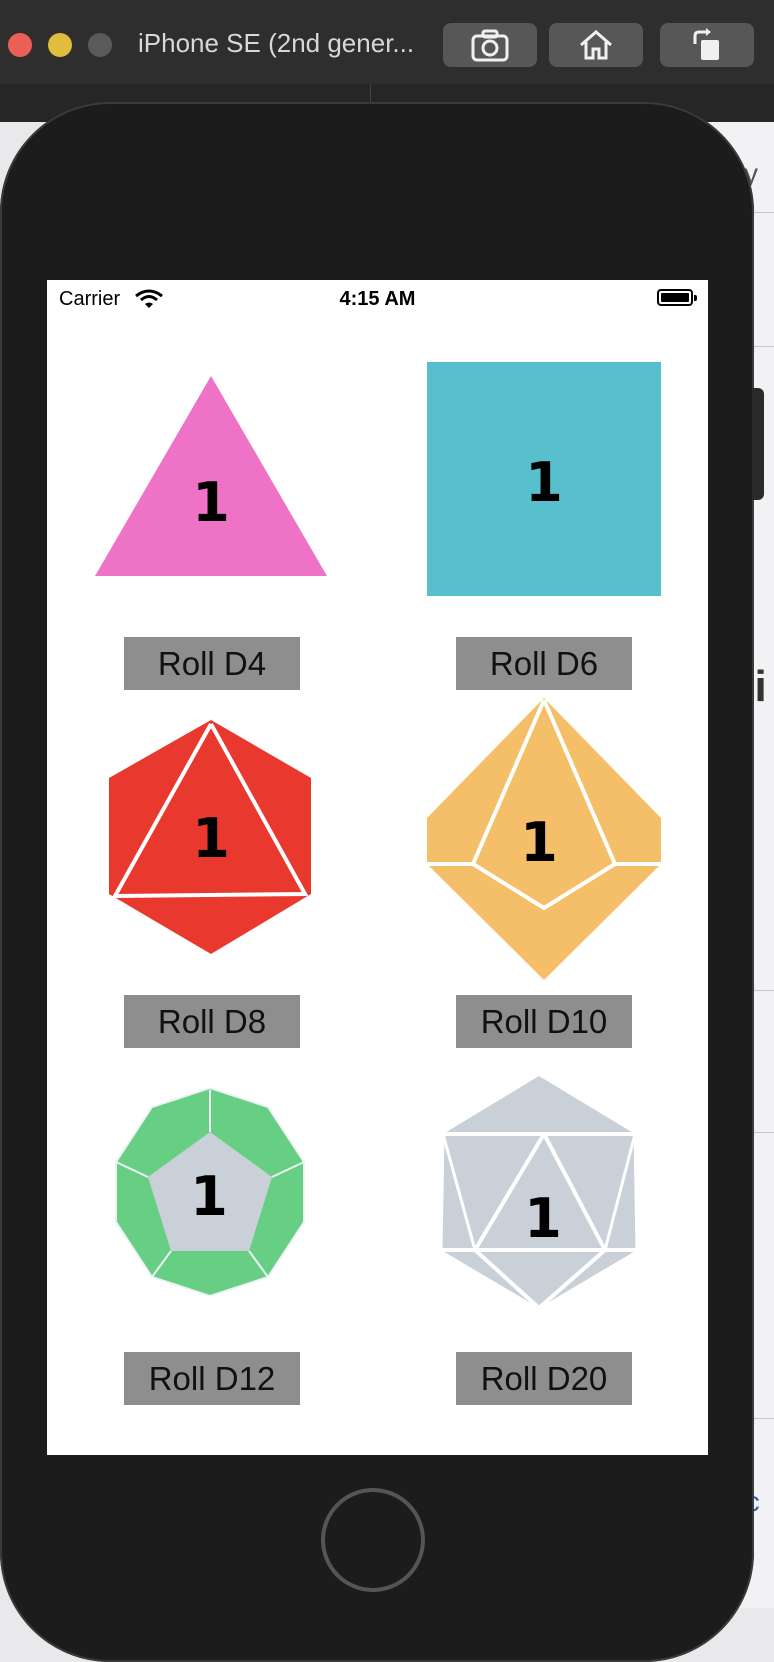  What do you see at coordinates (544, 1378) in the screenshot?
I see `roll-d20-button: Roll D20` at bounding box center [544, 1378].